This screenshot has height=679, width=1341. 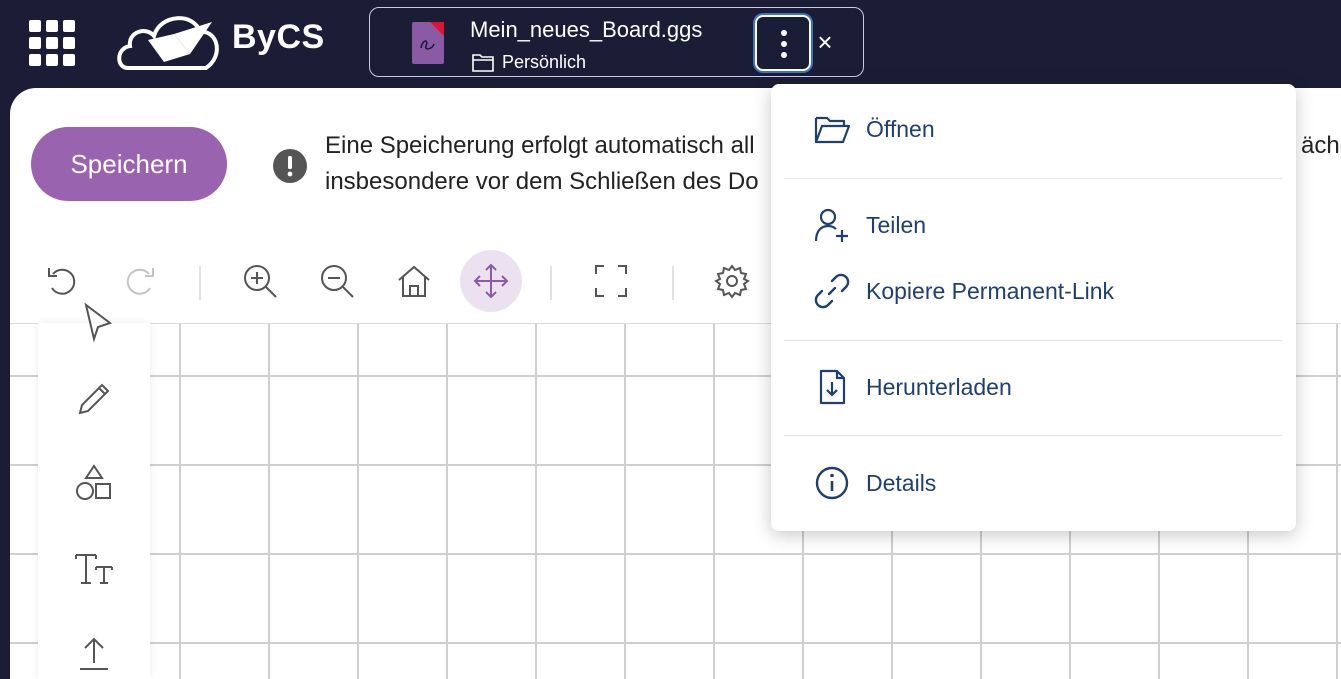 What do you see at coordinates (1033, 129) in the screenshot?
I see `menu-item-open: Öffnen` at bounding box center [1033, 129].